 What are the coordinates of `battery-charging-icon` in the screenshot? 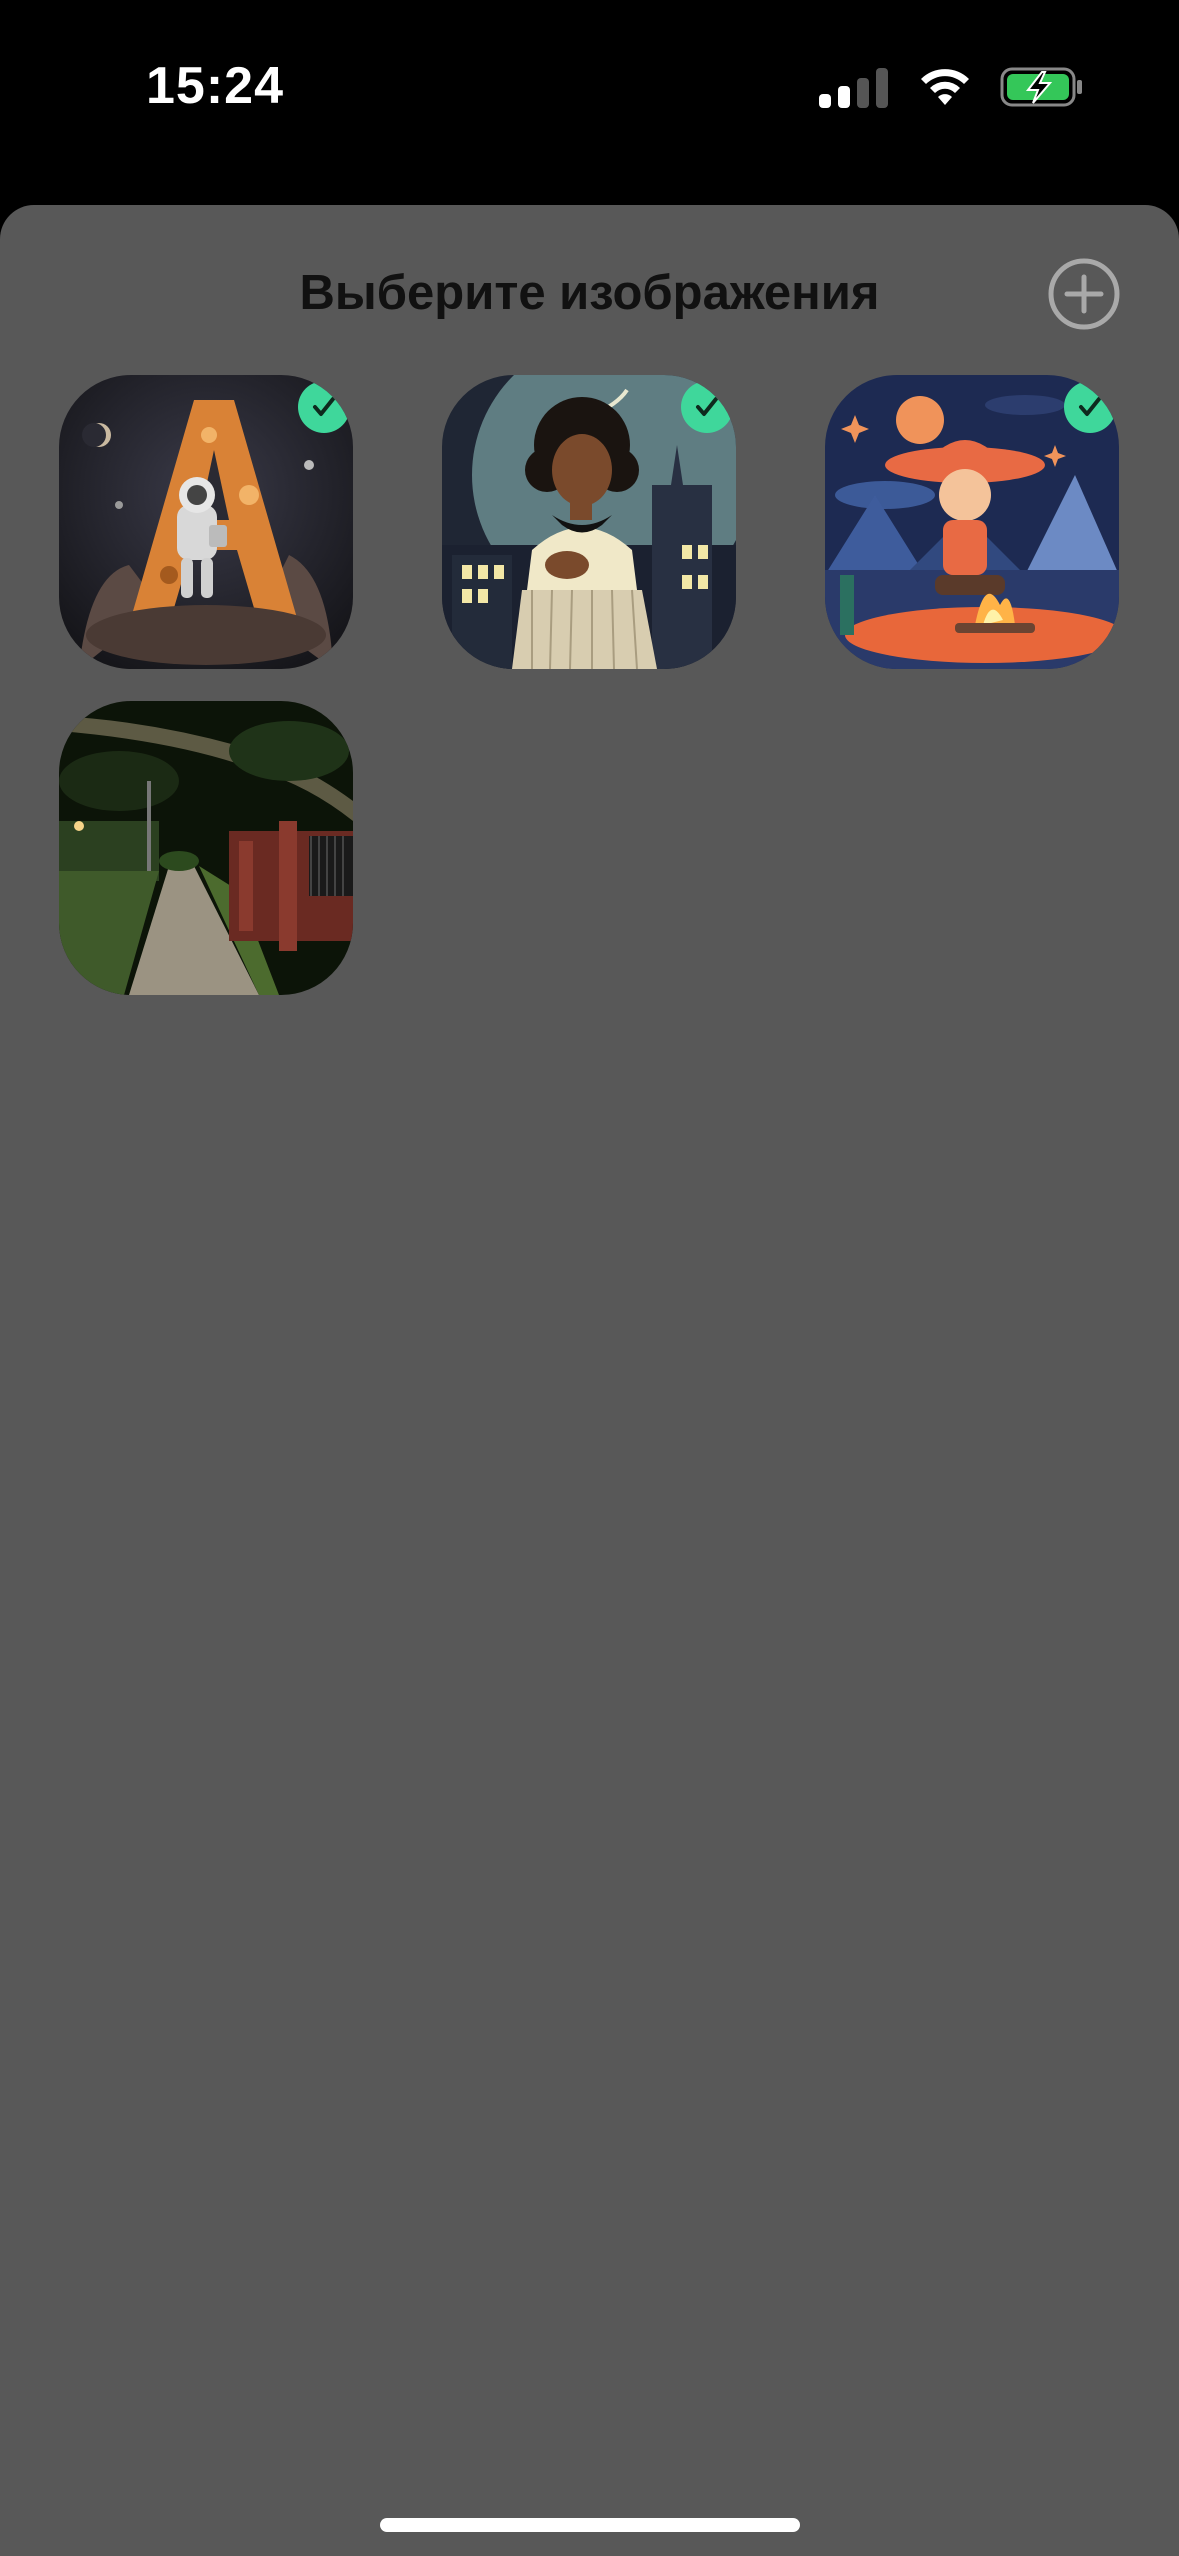 It's located at (1041, 87).